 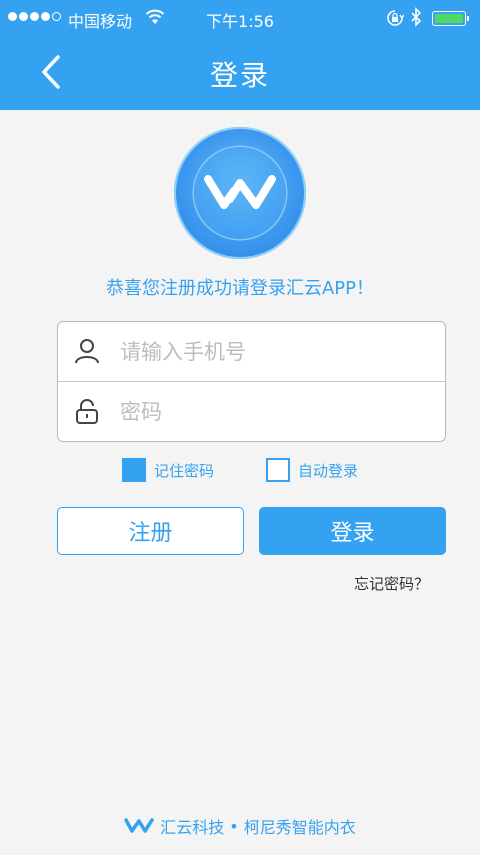 What do you see at coordinates (240, 288) in the screenshot?
I see `welcome-message: 恭喜您注册成功请登录汇云APP！` at bounding box center [240, 288].